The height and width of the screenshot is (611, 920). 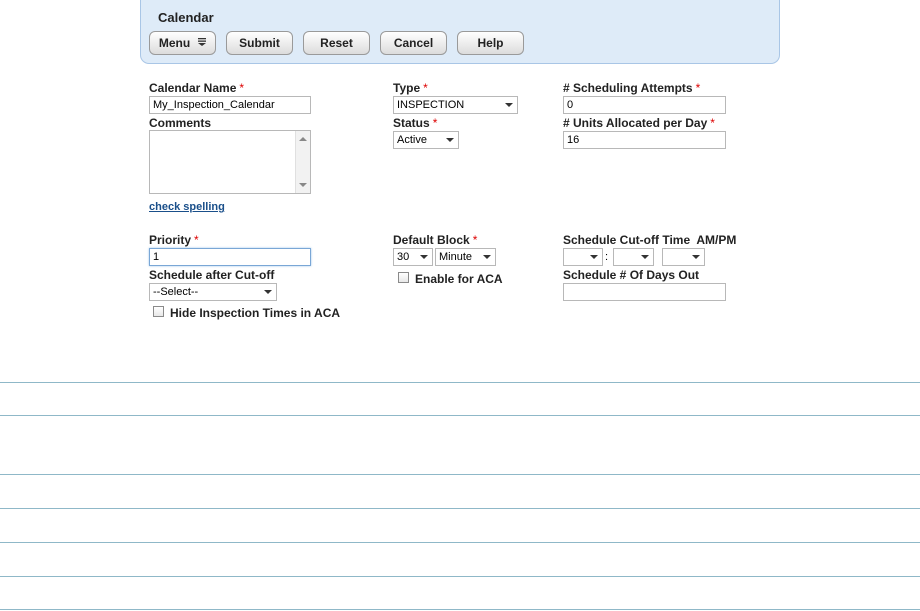 I want to click on units-allocated-label: # Units Allocated per Day *, so click(x=639, y=123).